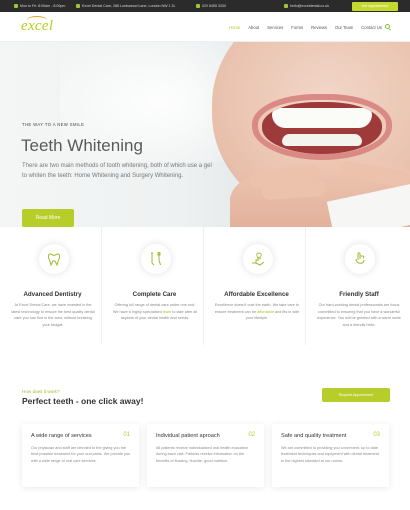 This screenshot has height=510, width=410. What do you see at coordinates (253, 27) in the screenshot?
I see `nav-about: About` at bounding box center [253, 27].